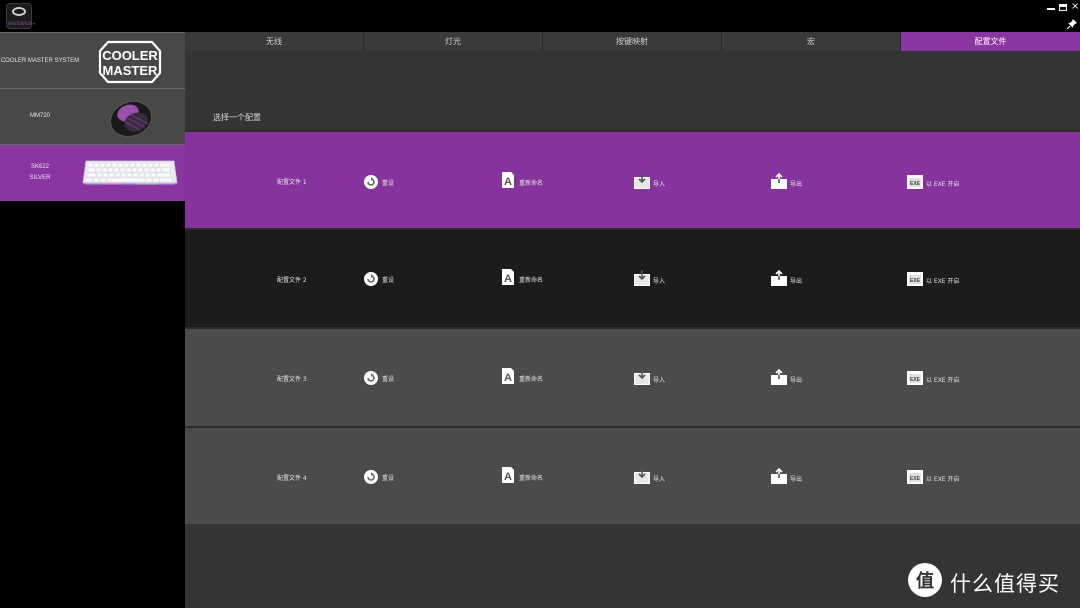 This screenshot has height=608, width=1080. Describe the element at coordinates (40, 61) in the screenshot. I see `device-name: COOLER MASTER SYSTEM` at that location.